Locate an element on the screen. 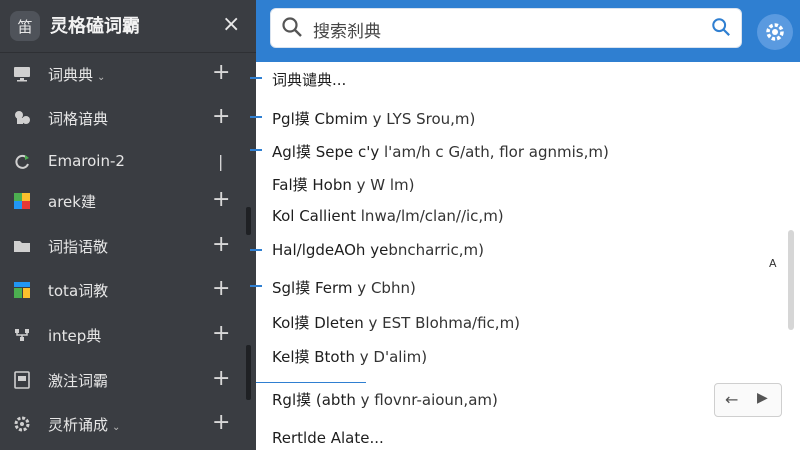 Image resolution: width=800 pixels, height=454 pixels. puzzle-icon is located at coordinates (22, 118).